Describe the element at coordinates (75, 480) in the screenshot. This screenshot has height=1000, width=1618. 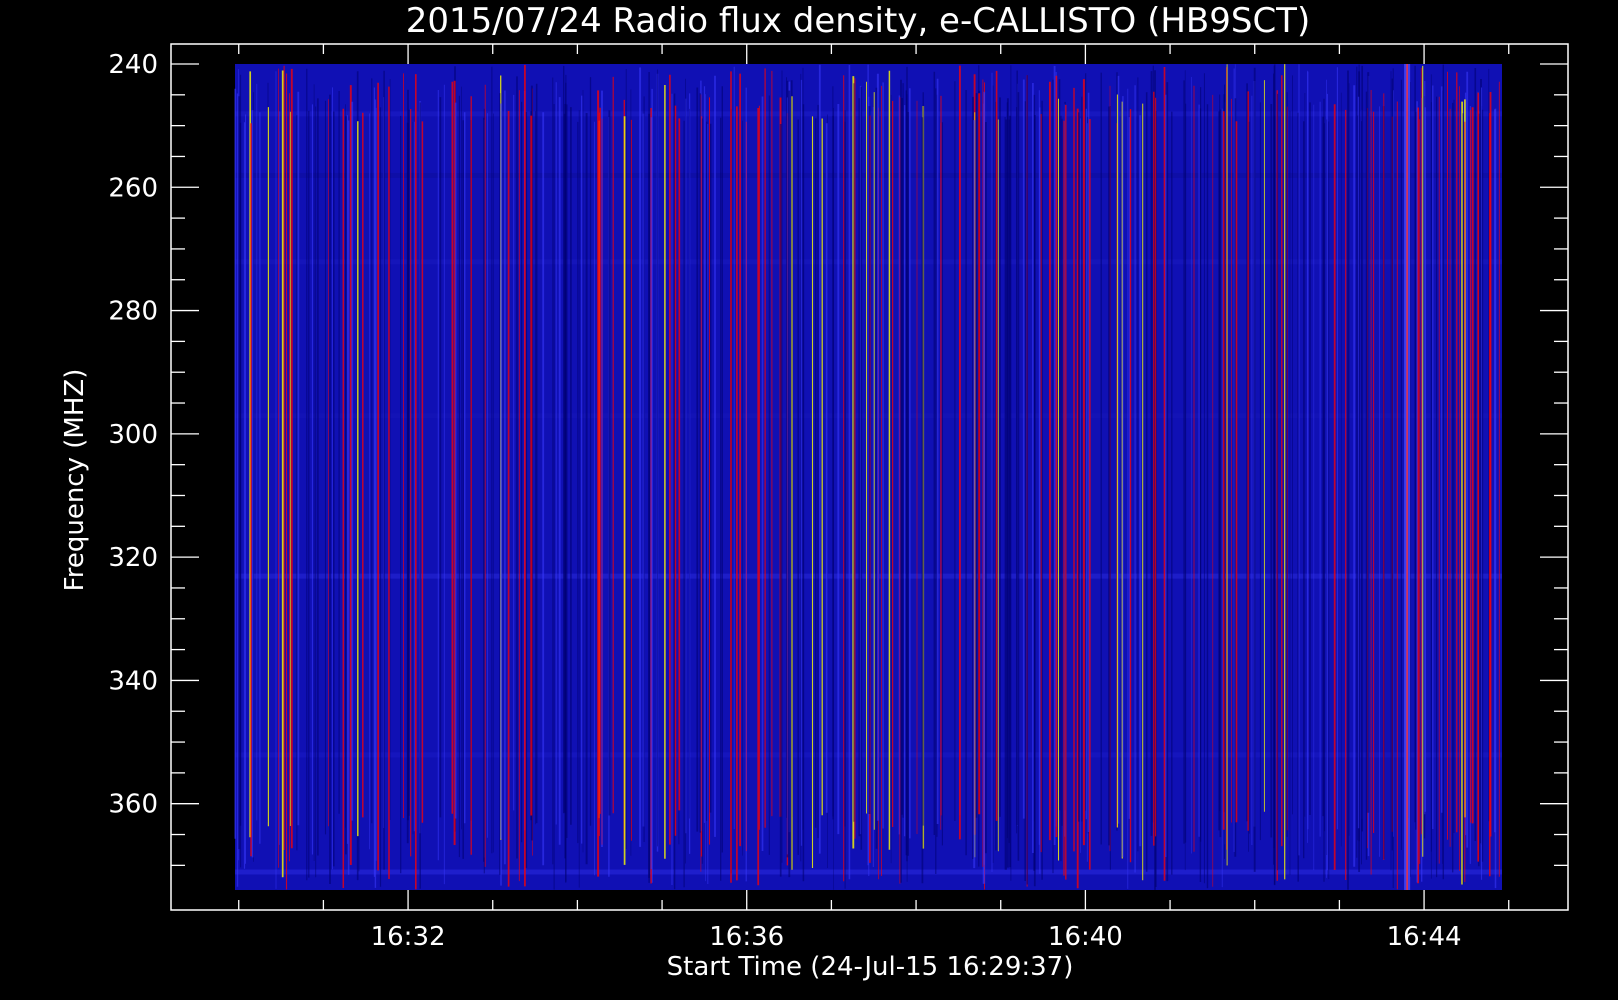
I see `y-axis-label: Frequency (MHZ)` at that location.